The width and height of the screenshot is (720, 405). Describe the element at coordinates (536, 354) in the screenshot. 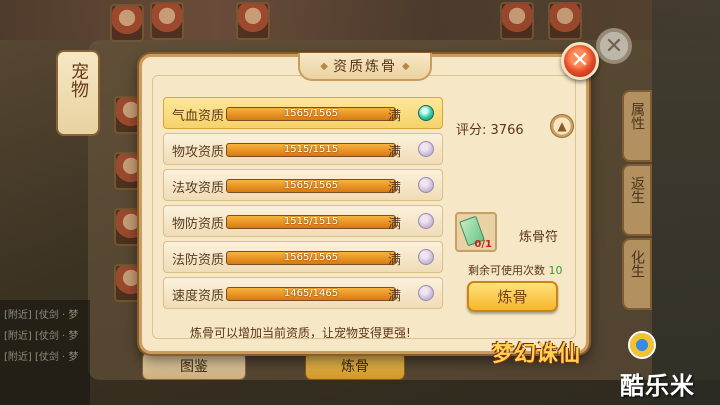

I see `game-logo: 梦幻诛仙` at that location.